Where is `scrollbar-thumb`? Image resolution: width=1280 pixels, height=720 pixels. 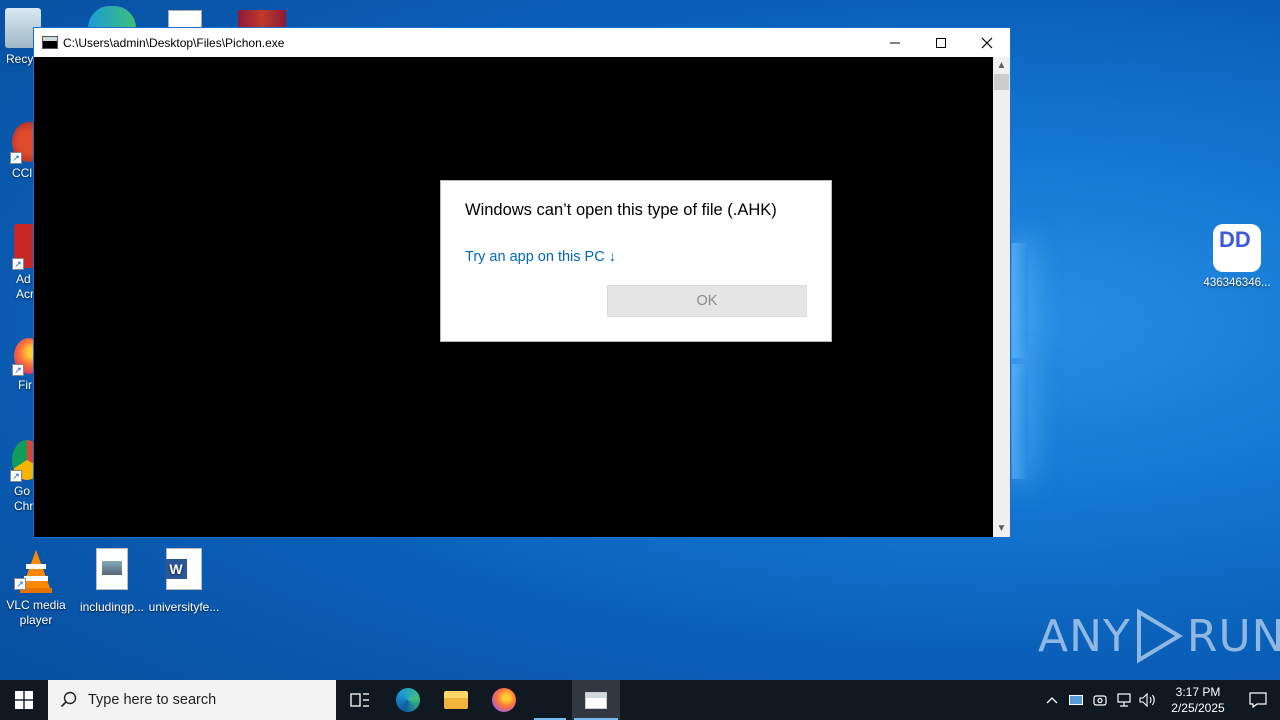 scrollbar-thumb is located at coordinates (1001, 82).